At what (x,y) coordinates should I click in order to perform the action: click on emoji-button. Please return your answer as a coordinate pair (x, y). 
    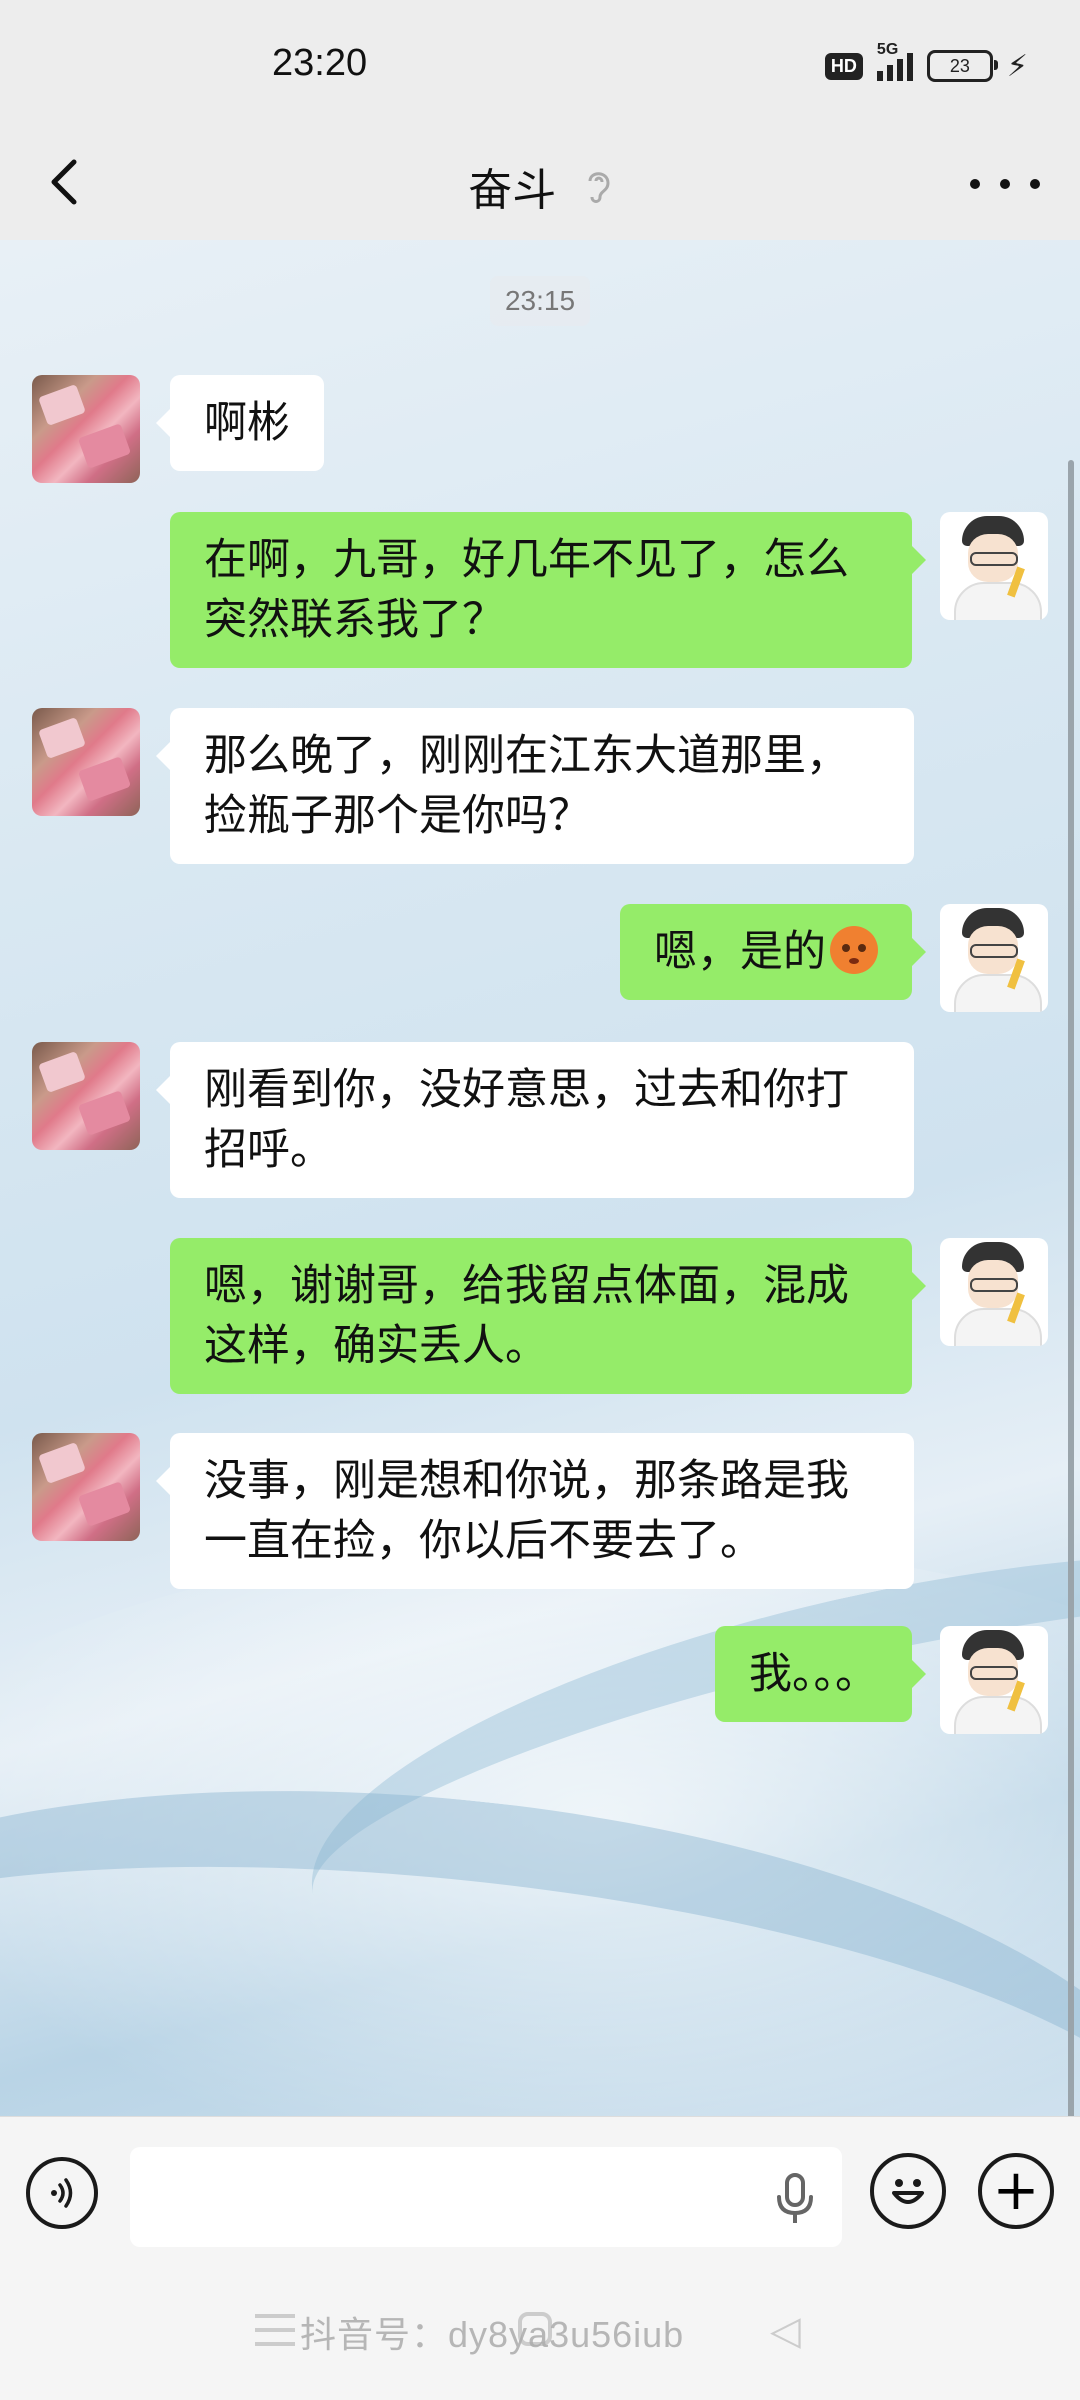
    Looking at the image, I should click on (908, 2191).